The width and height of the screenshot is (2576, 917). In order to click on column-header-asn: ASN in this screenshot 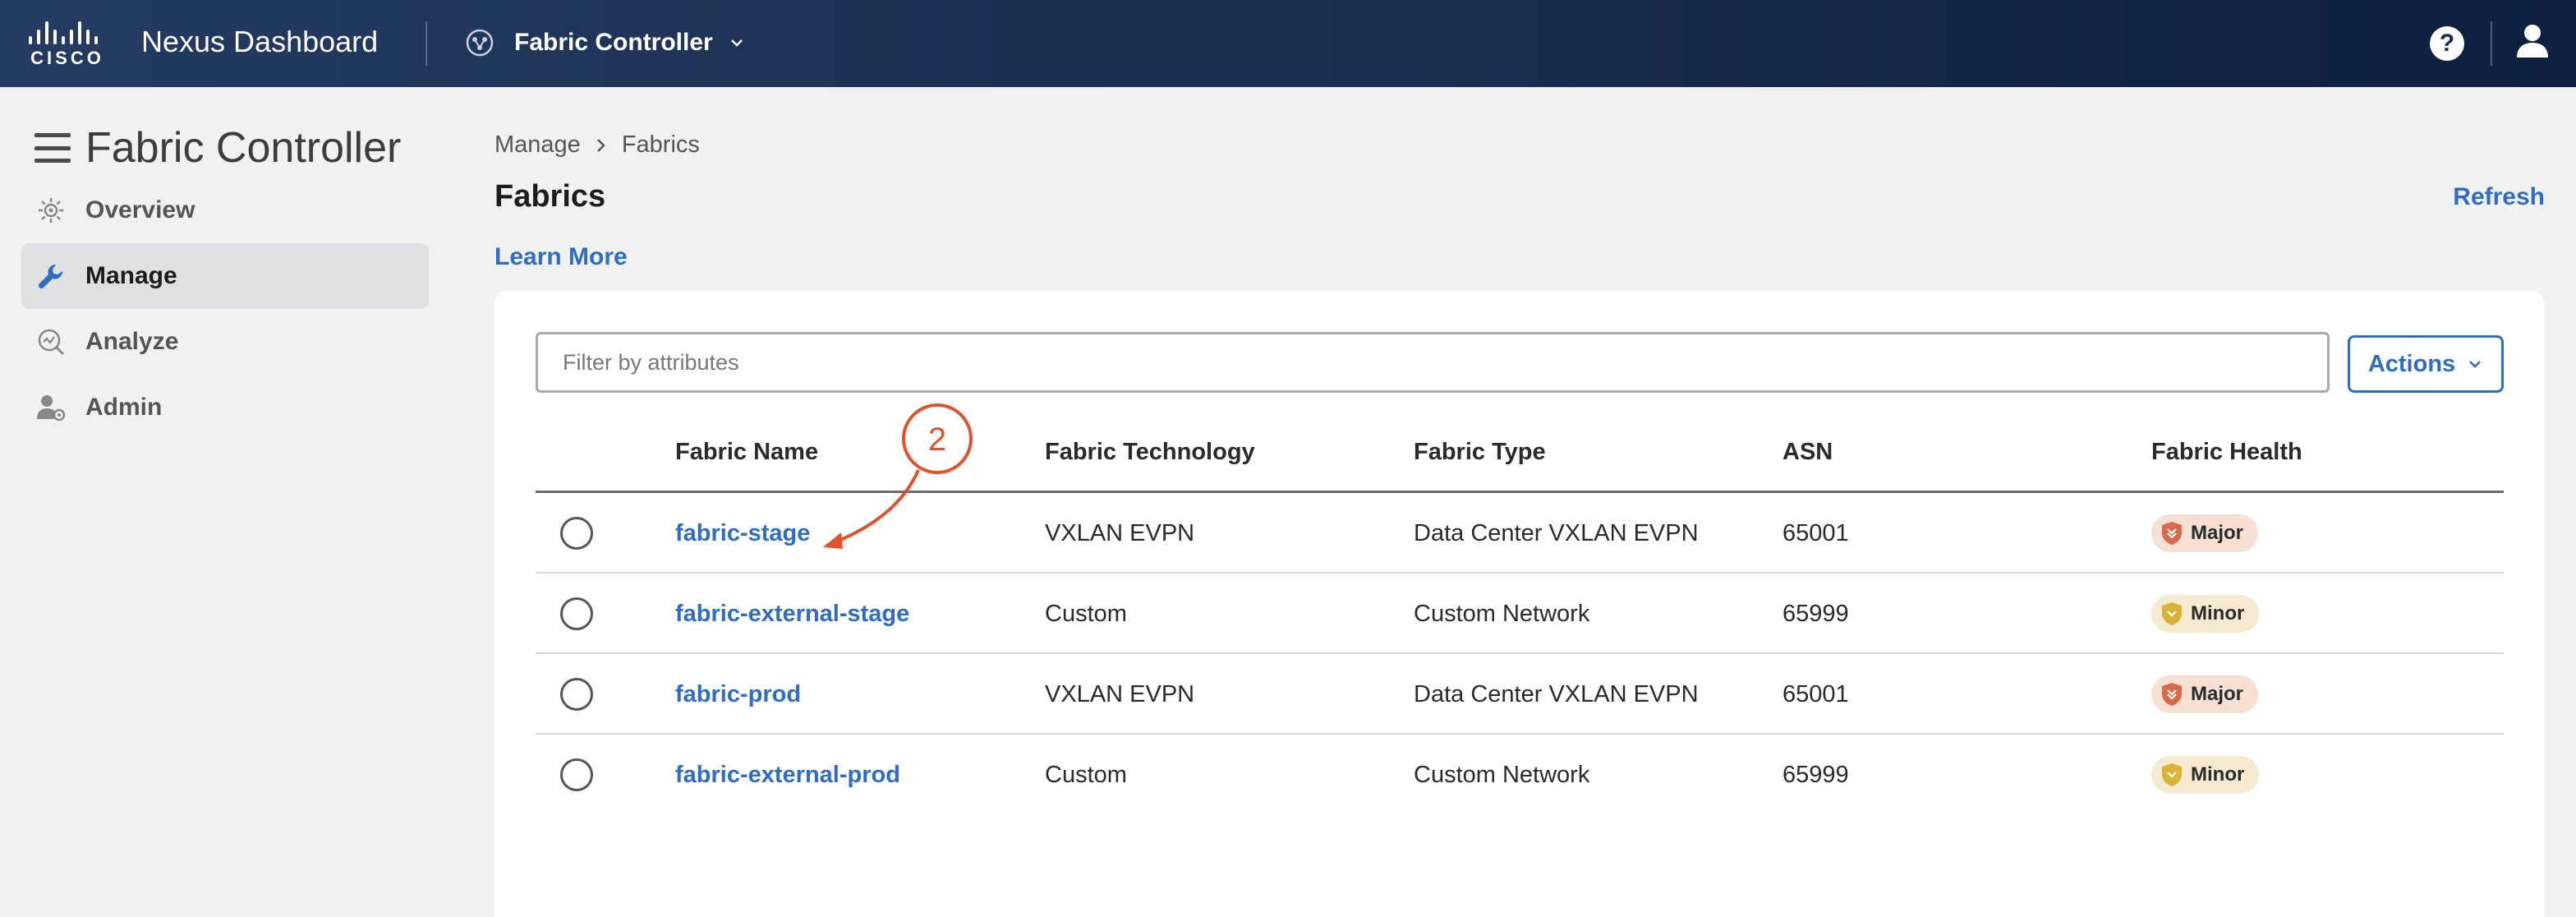, I will do `click(1808, 453)`.